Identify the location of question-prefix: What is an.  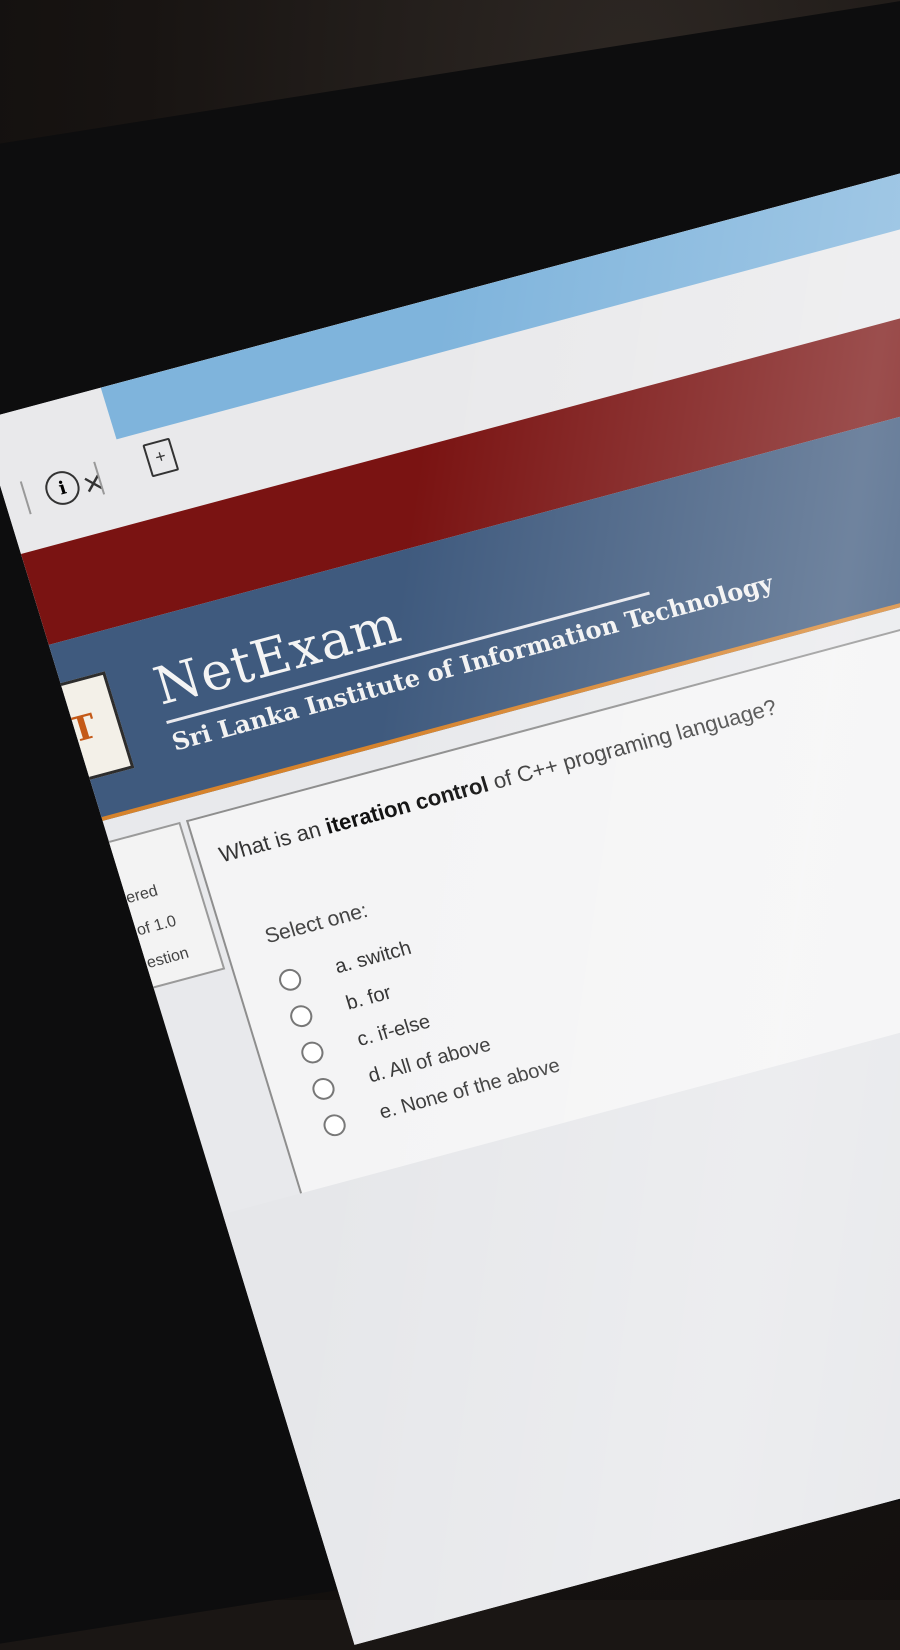
(273, 841).